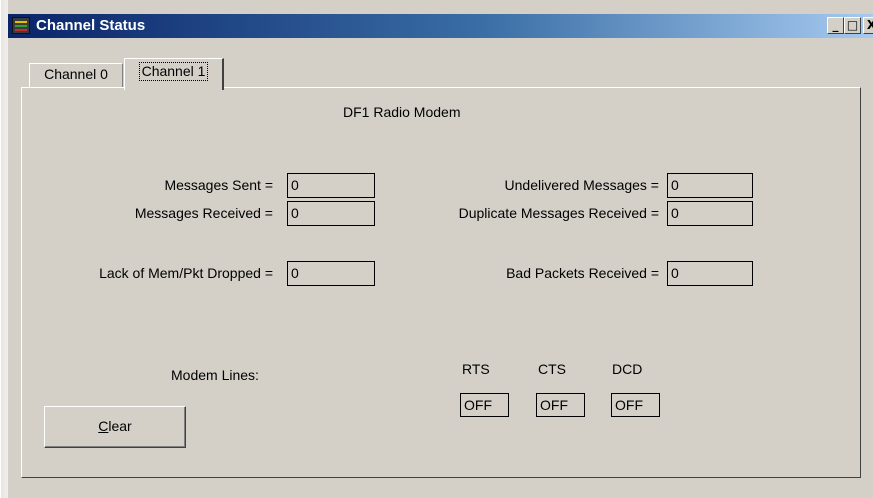 The width and height of the screenshot is (873, 498). Describe the element at coordinates (91, 25) in the screenshot. I see `window-title: Channel Status` at that location.